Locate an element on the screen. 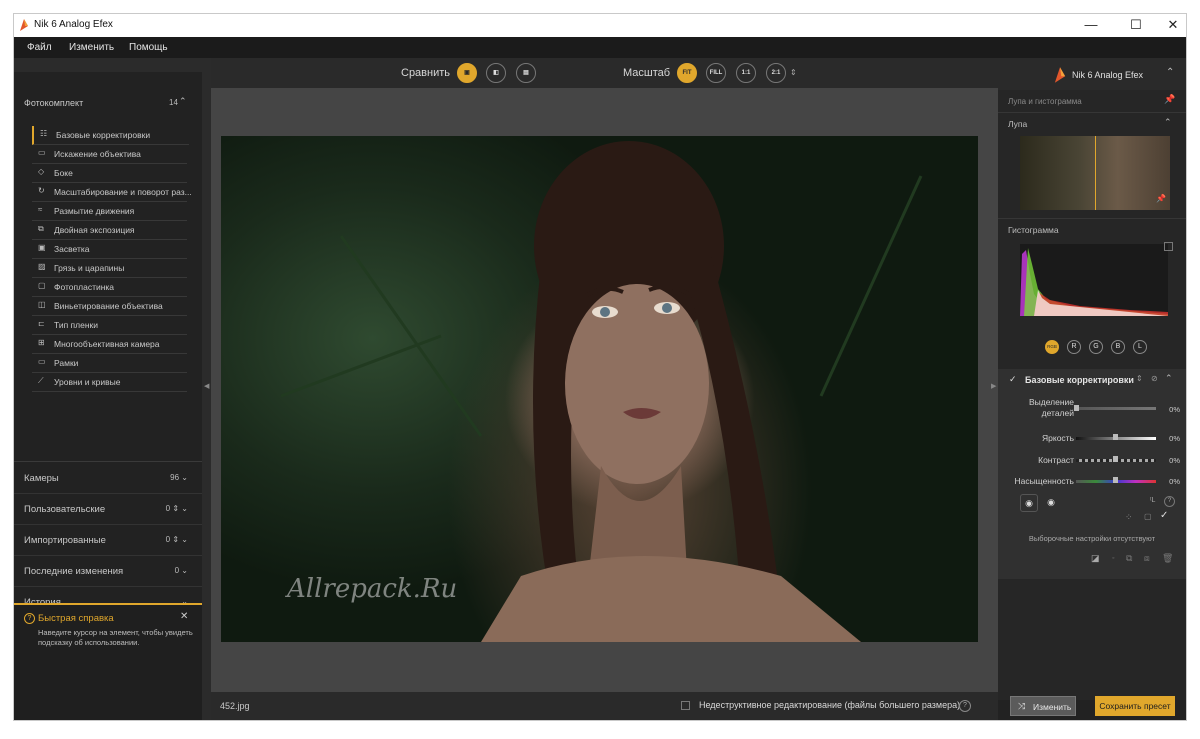  eye-icon: ◉ is located at coordinates (1051, 502).